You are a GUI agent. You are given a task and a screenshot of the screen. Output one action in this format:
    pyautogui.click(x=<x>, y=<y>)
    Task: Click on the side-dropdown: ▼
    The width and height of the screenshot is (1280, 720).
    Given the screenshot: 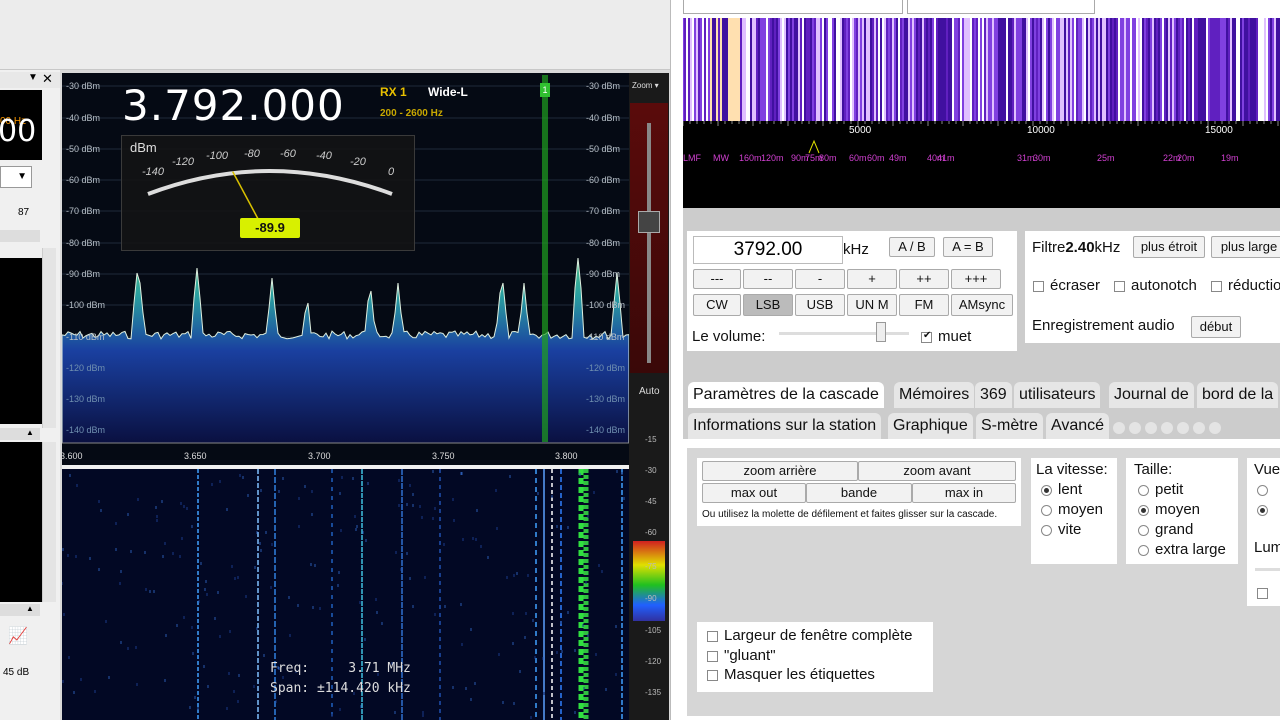 What is the action you would take?
    pyautogui.click(x=16, y=177)
    